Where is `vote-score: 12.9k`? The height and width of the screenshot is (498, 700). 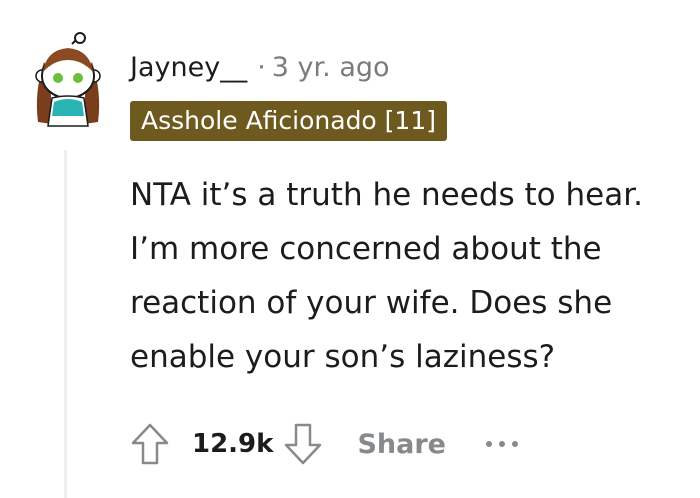
vote-score: 12.9k is located at coordinates (233, 444).